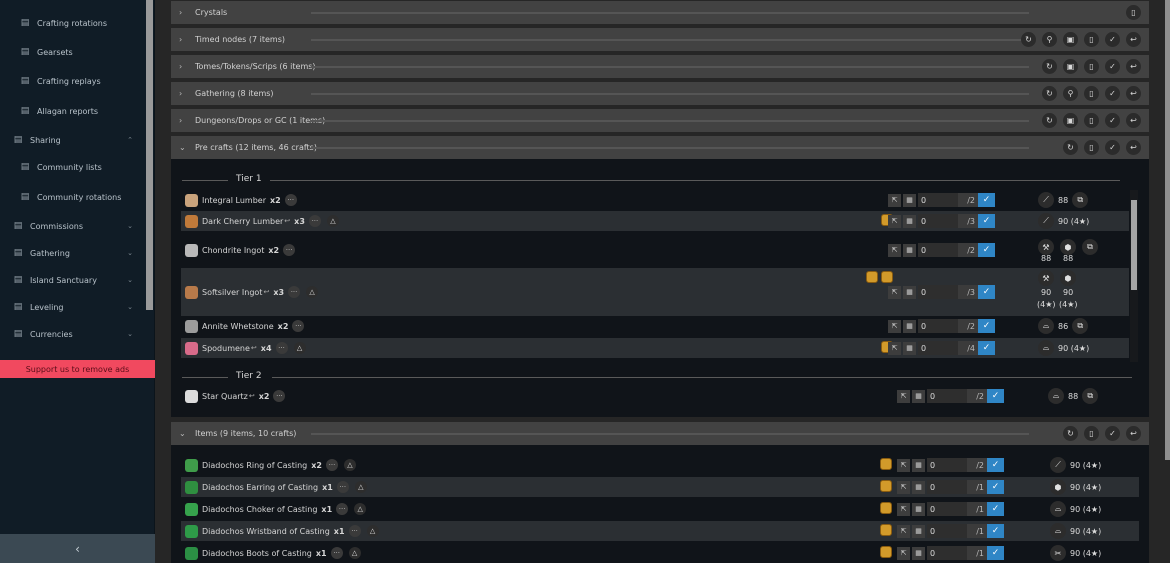 The image size is (1170, 563). What do you see at coordinates (72, 307) in the screenshot?
I see `sidebar-item-leveling: ▤ Leveling ⌄` at bounding box center [72, 307].